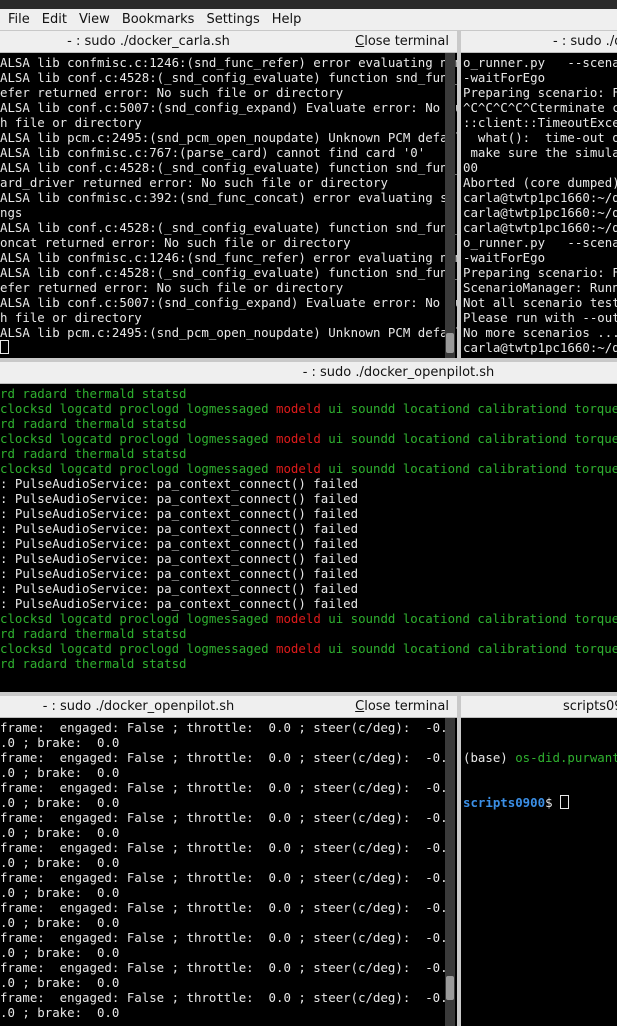 The image size is (617, 1026). Describe the element at coordinates (540, 272) in the screenshot. I see `terminal-line: Preparing scenario: Fo` at that location.